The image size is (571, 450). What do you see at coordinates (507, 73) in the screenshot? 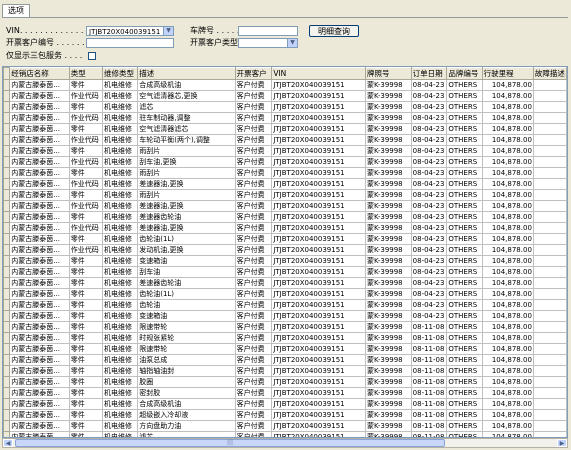
I see `column-header: 行驶里程` at bounding box center [507, 73].